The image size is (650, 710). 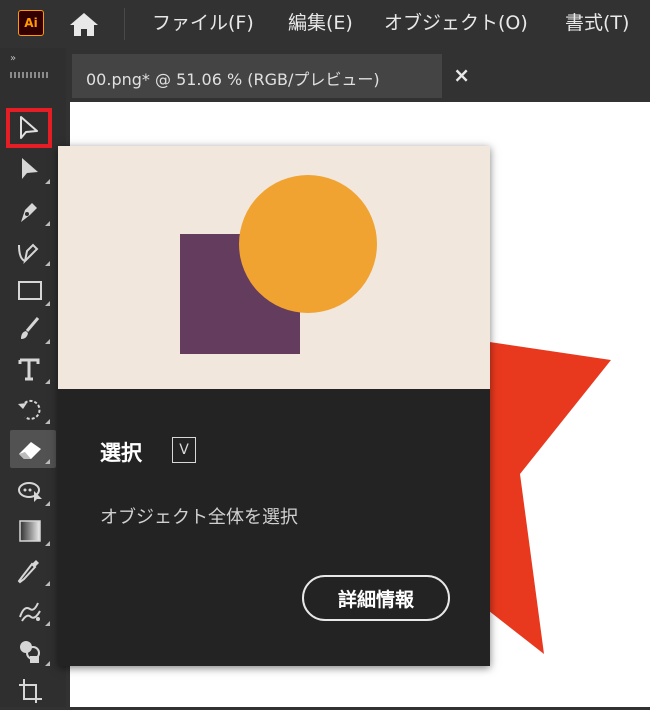 What do you see at coordinates (30, 290) in the screenshot?
I see `rectangle-icon` at bounding box center [30, 290].